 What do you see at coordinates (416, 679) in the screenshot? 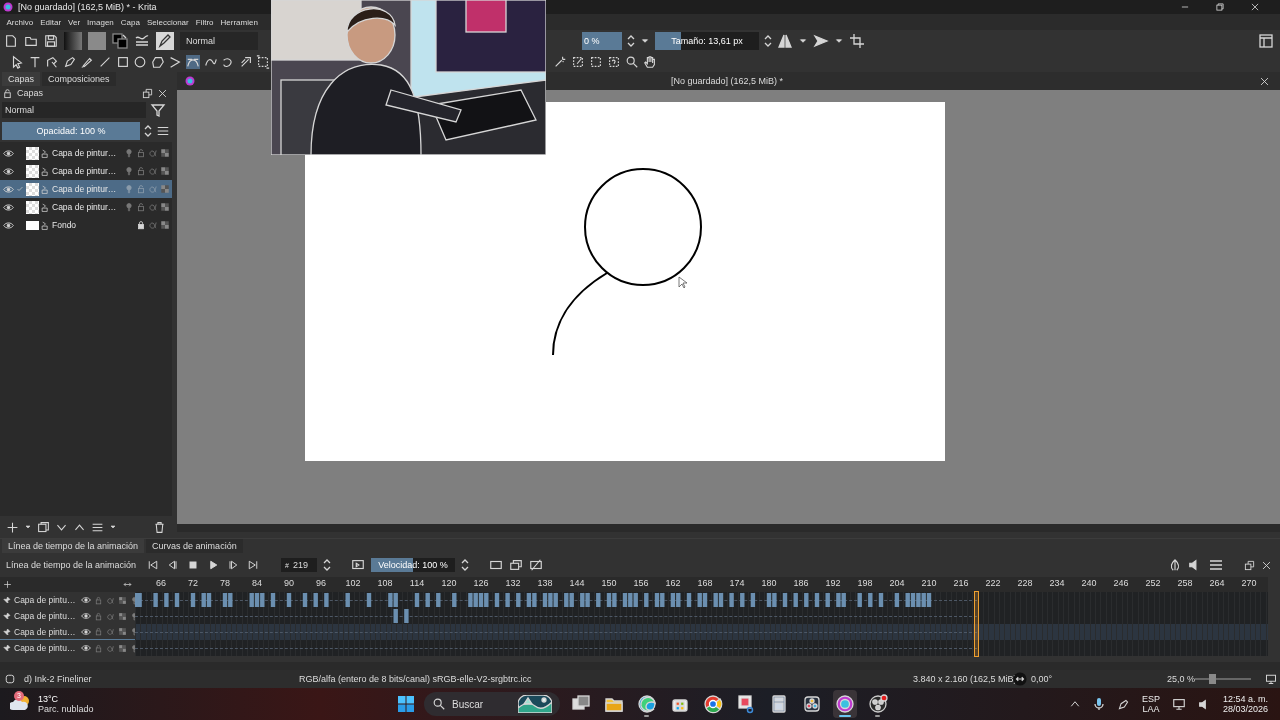
I see `color-space: RGB/alfa (entero de 8 bits/canal) sRGB-elle-V2-srgbtrc.icc` at bounding box center [416, 679].